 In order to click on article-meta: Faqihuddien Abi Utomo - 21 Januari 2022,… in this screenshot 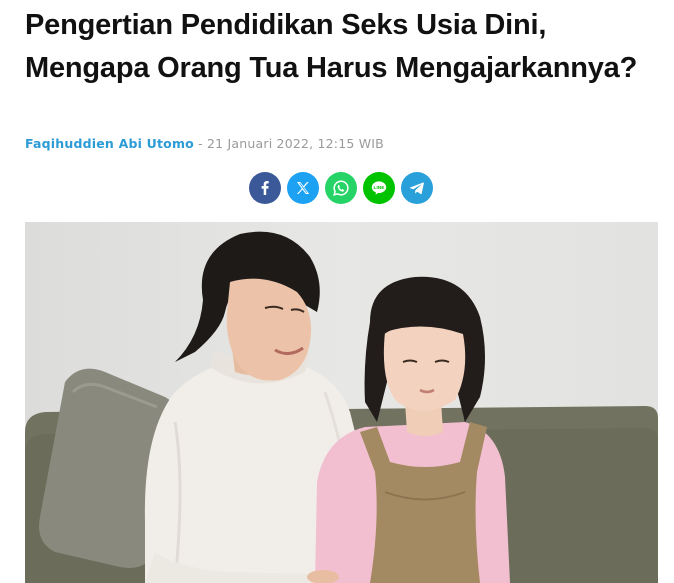, I will do `click(204, 143)`.